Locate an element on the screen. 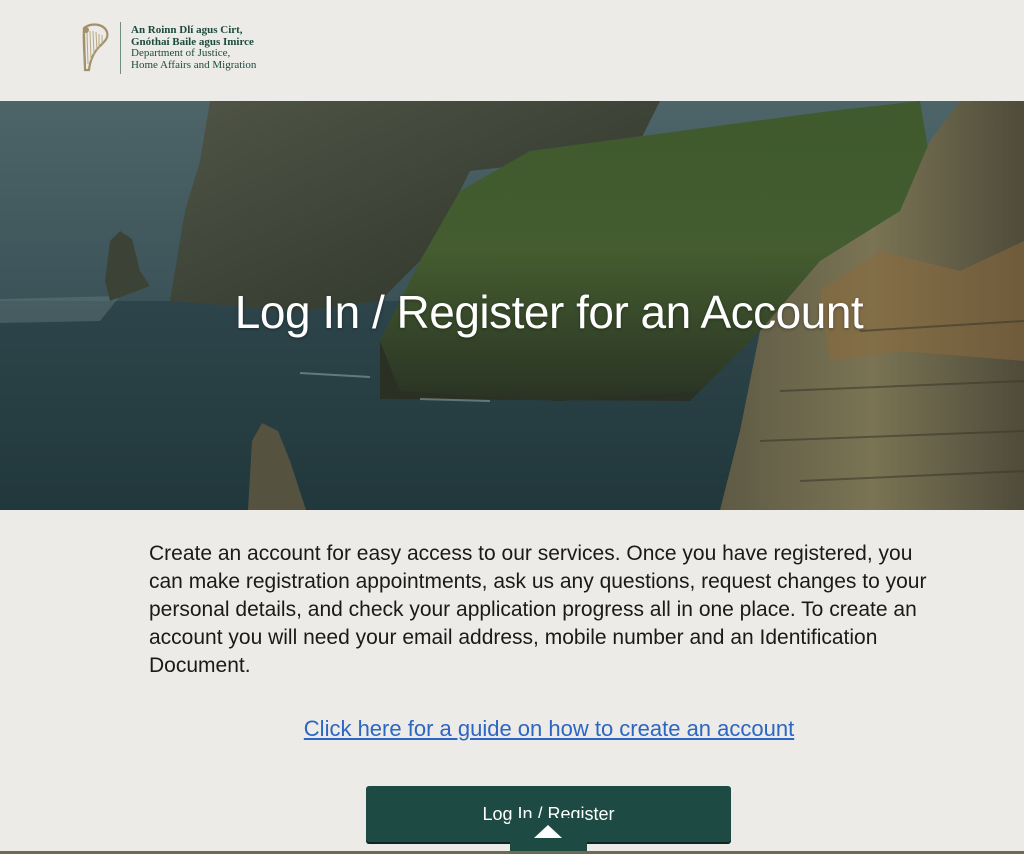  logo-line-english-2: Home Affairs and Migration is located at coordinates (194, 64).